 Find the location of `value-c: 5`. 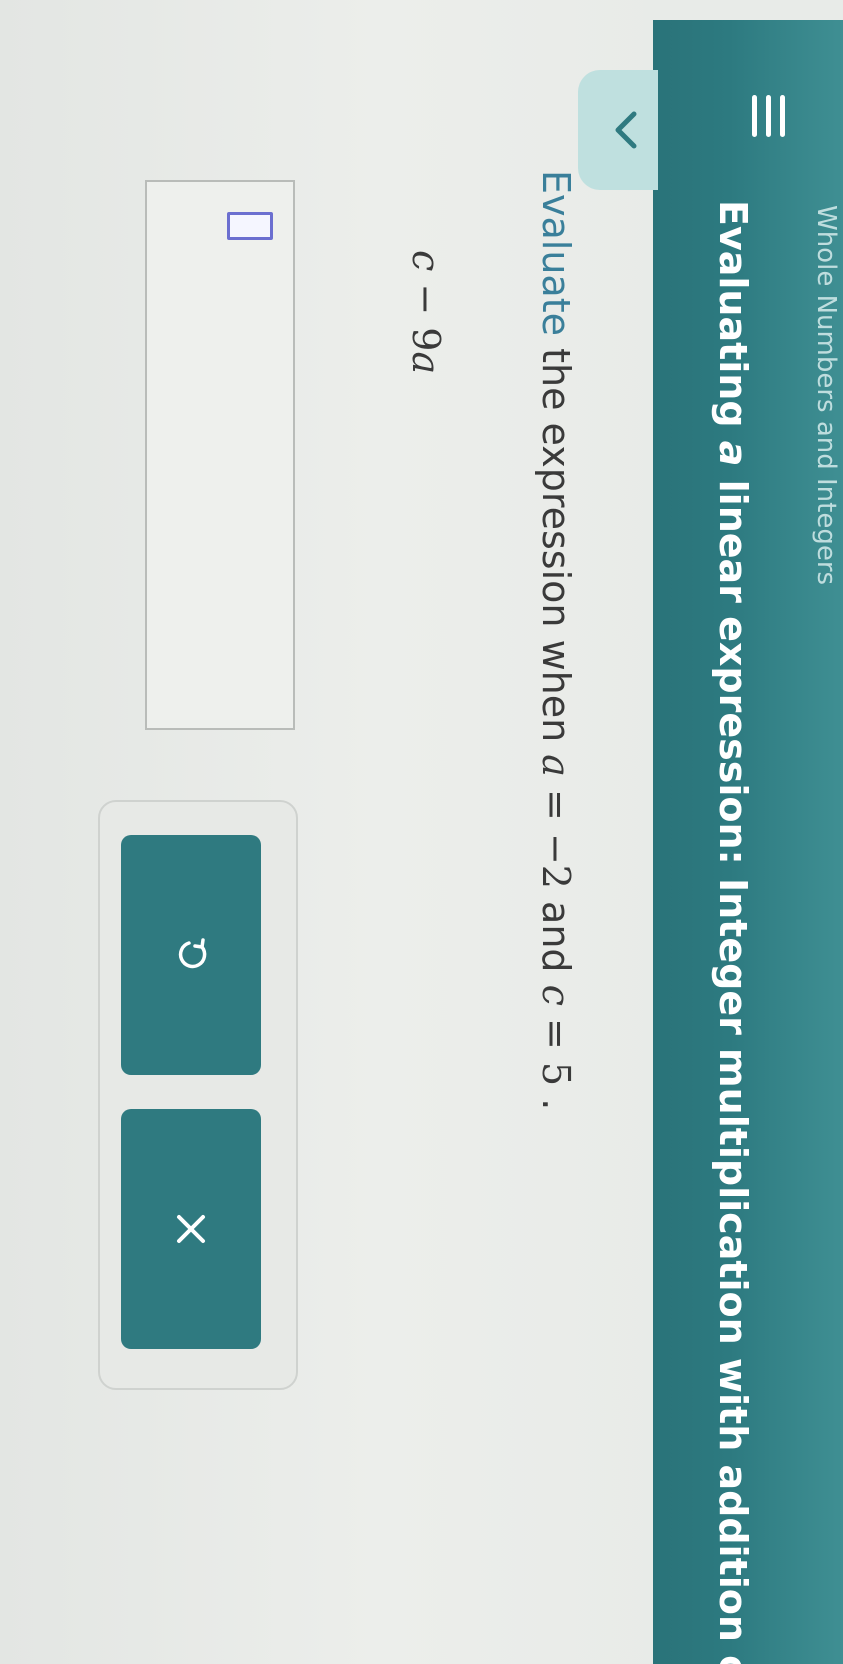

value-c: 5 is located at coordinates (556, 1074).